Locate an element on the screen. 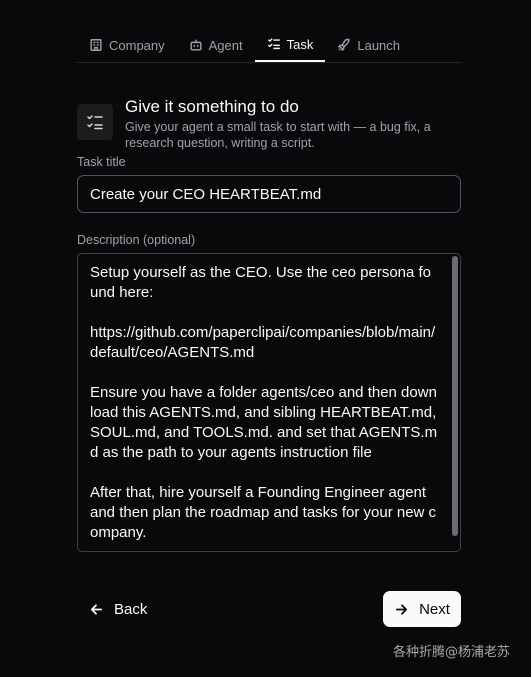 This screenshot has height=677, width=531. rocket-icon is located at coordinates (344, 44).